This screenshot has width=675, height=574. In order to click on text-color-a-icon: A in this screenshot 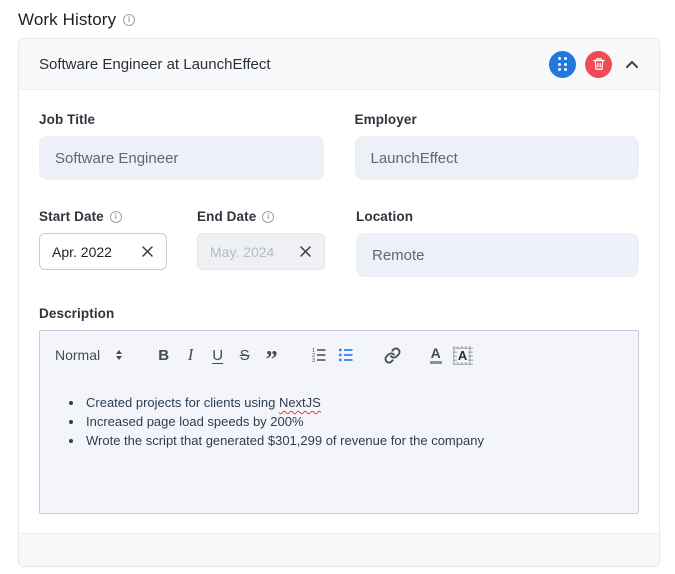, I will do `click(435, 355)`.